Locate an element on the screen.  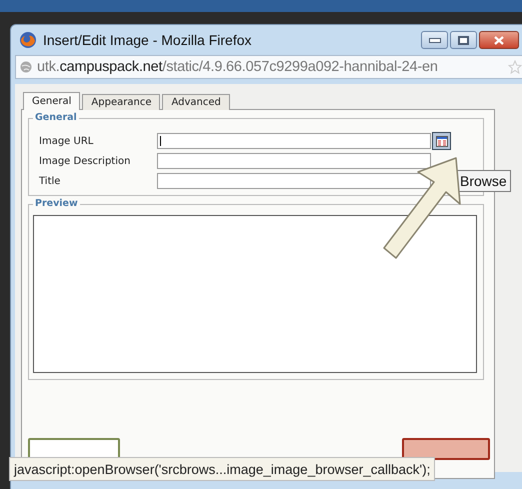
field-label: Title is located at coordinates (50, 181).